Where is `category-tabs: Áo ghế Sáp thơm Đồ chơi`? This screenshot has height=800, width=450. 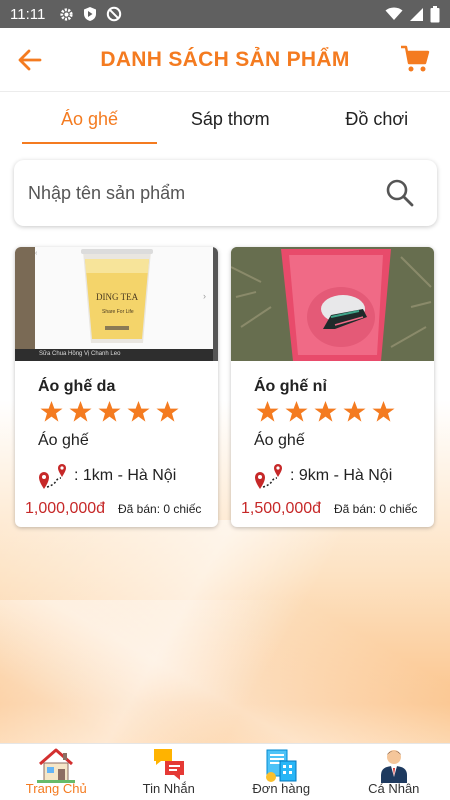
category-tabs: Áo ghế Sáp thơm Đồ chơi is located at coordinates (225, 121).